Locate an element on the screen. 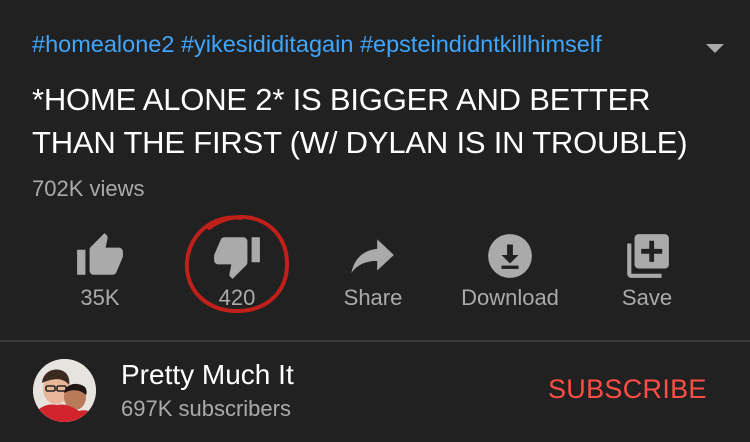  avatar-photo is located at coordinates (64, 390).